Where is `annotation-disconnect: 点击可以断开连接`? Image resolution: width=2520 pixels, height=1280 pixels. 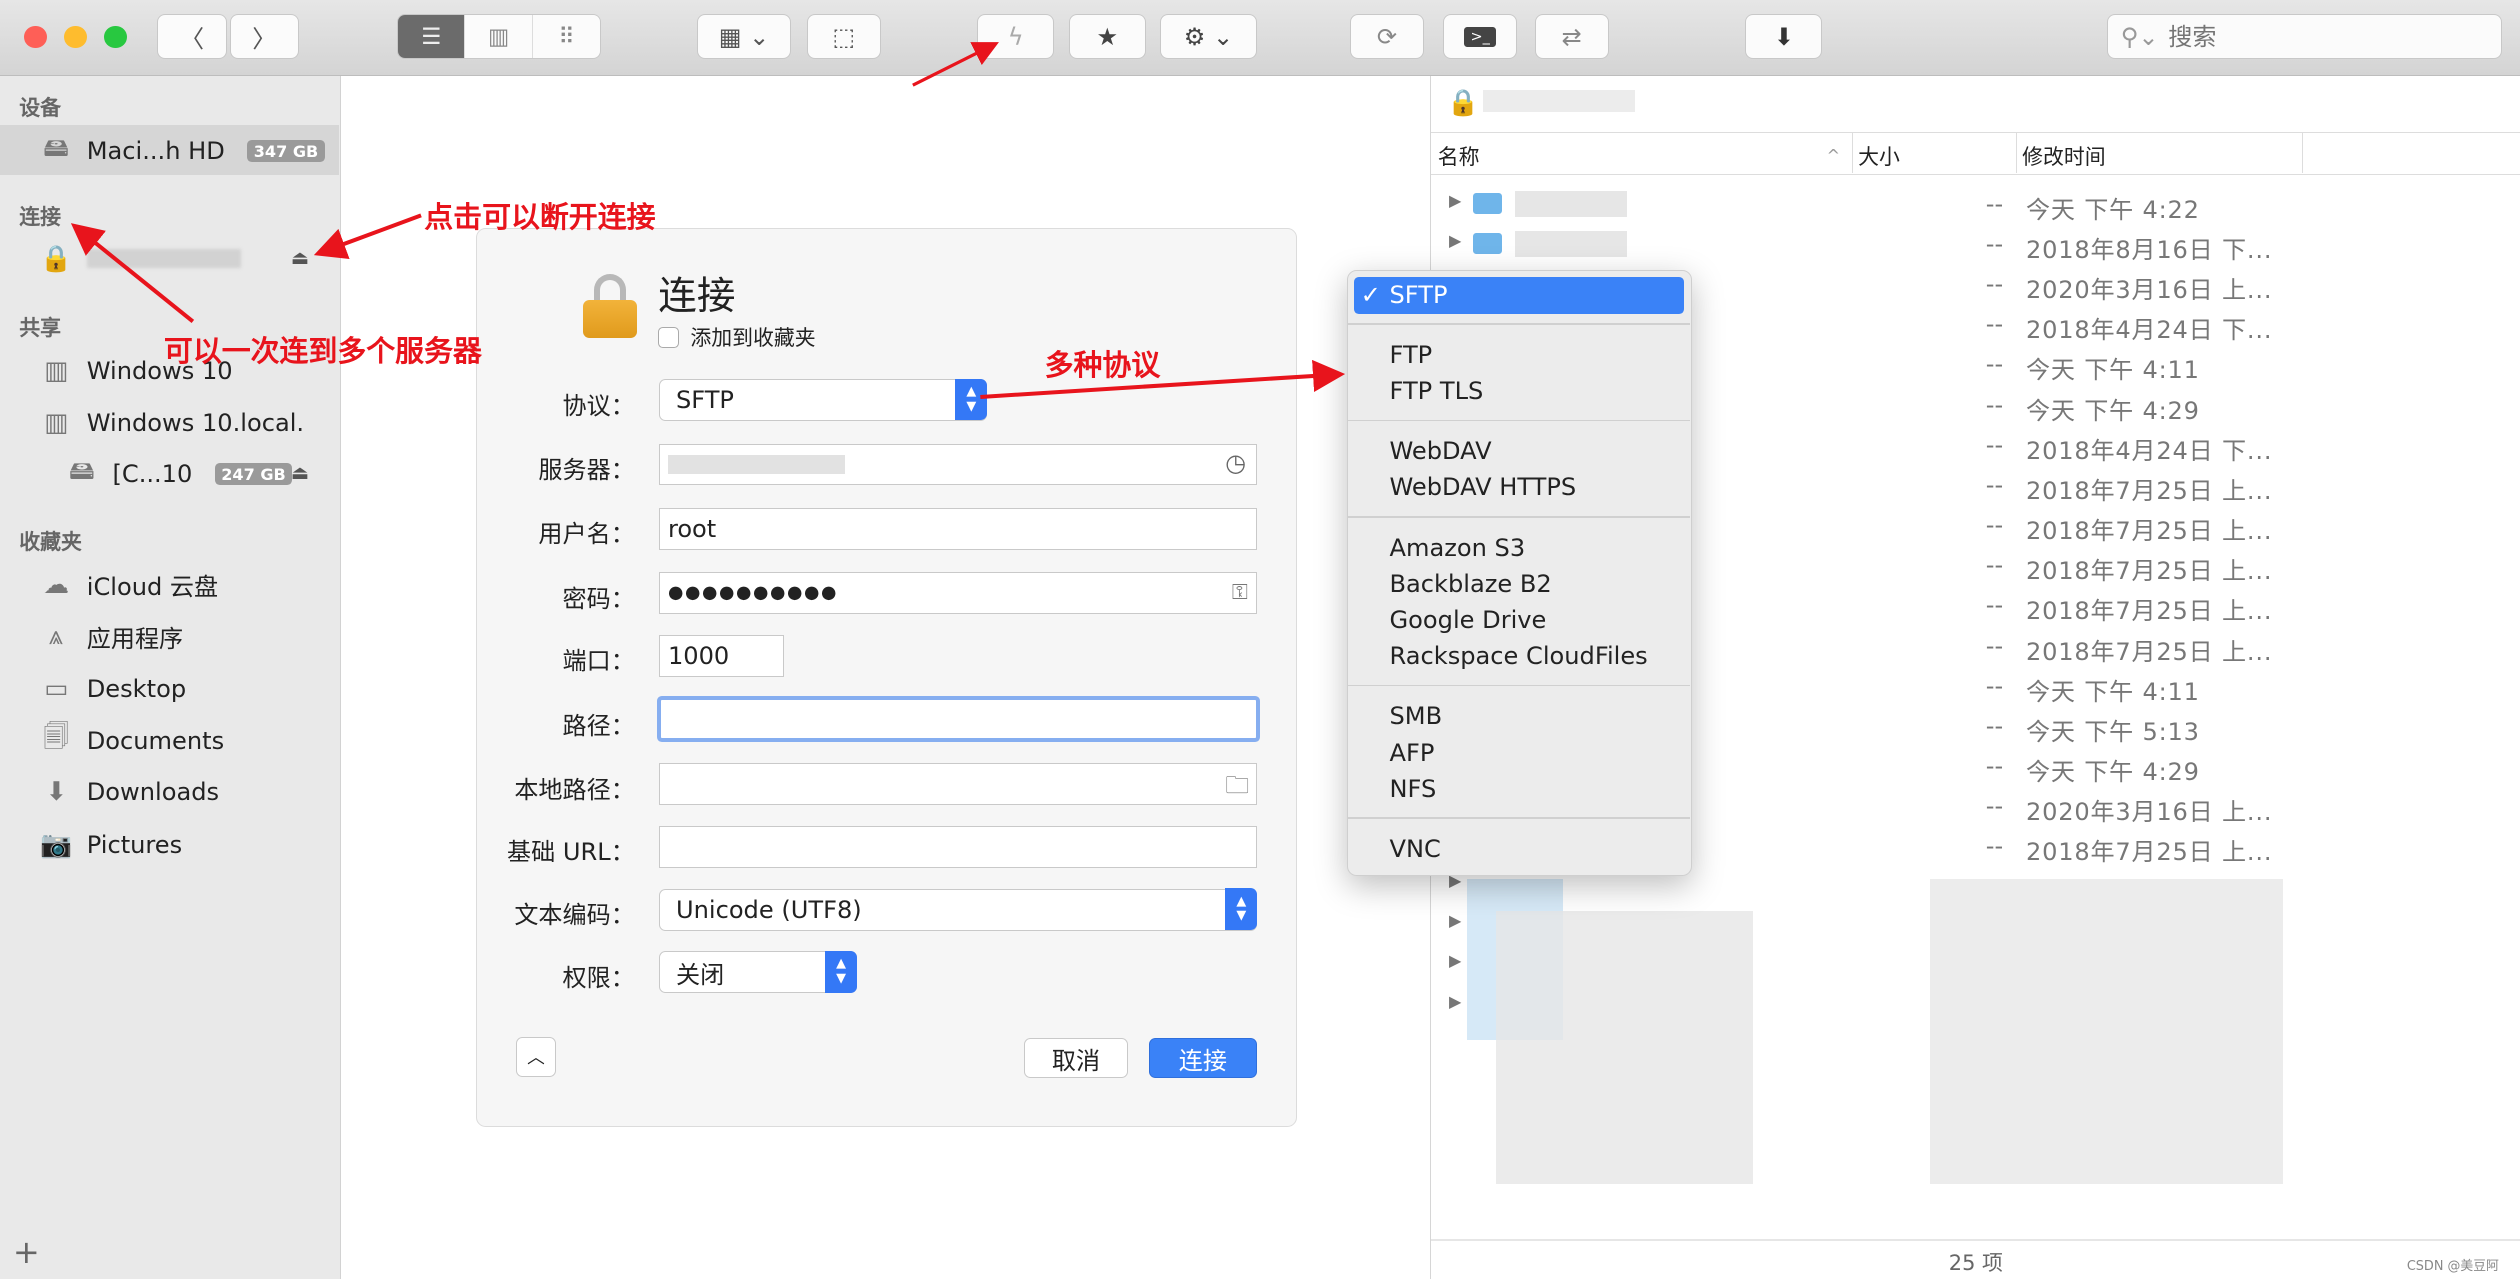
annotation-disconnect: 点击可以断开连接 is located at coordinates (540, 217).